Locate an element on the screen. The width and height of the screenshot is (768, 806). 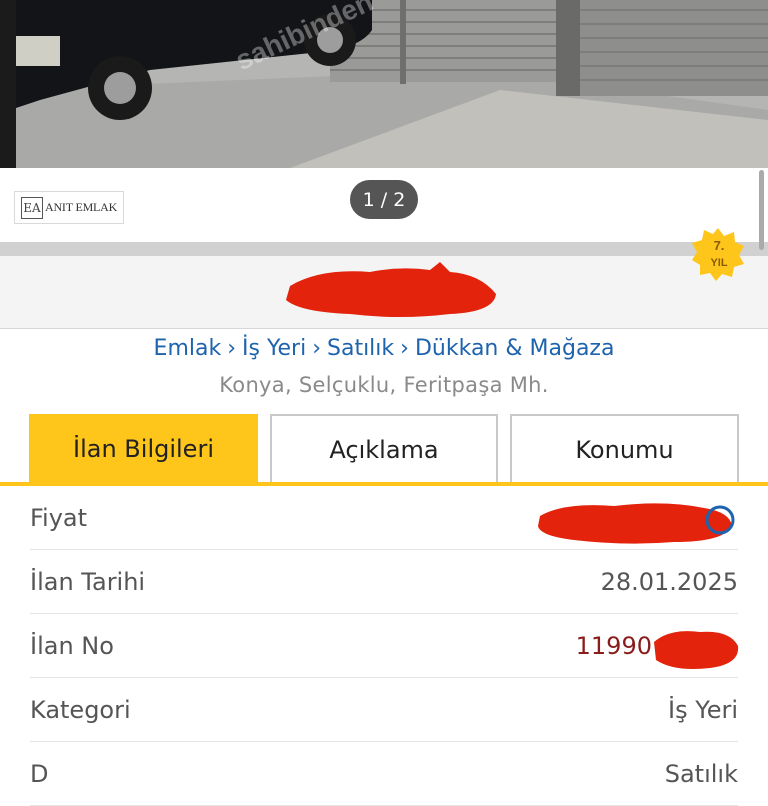
detail-label: İlan No is located at coordinates (72, 645).